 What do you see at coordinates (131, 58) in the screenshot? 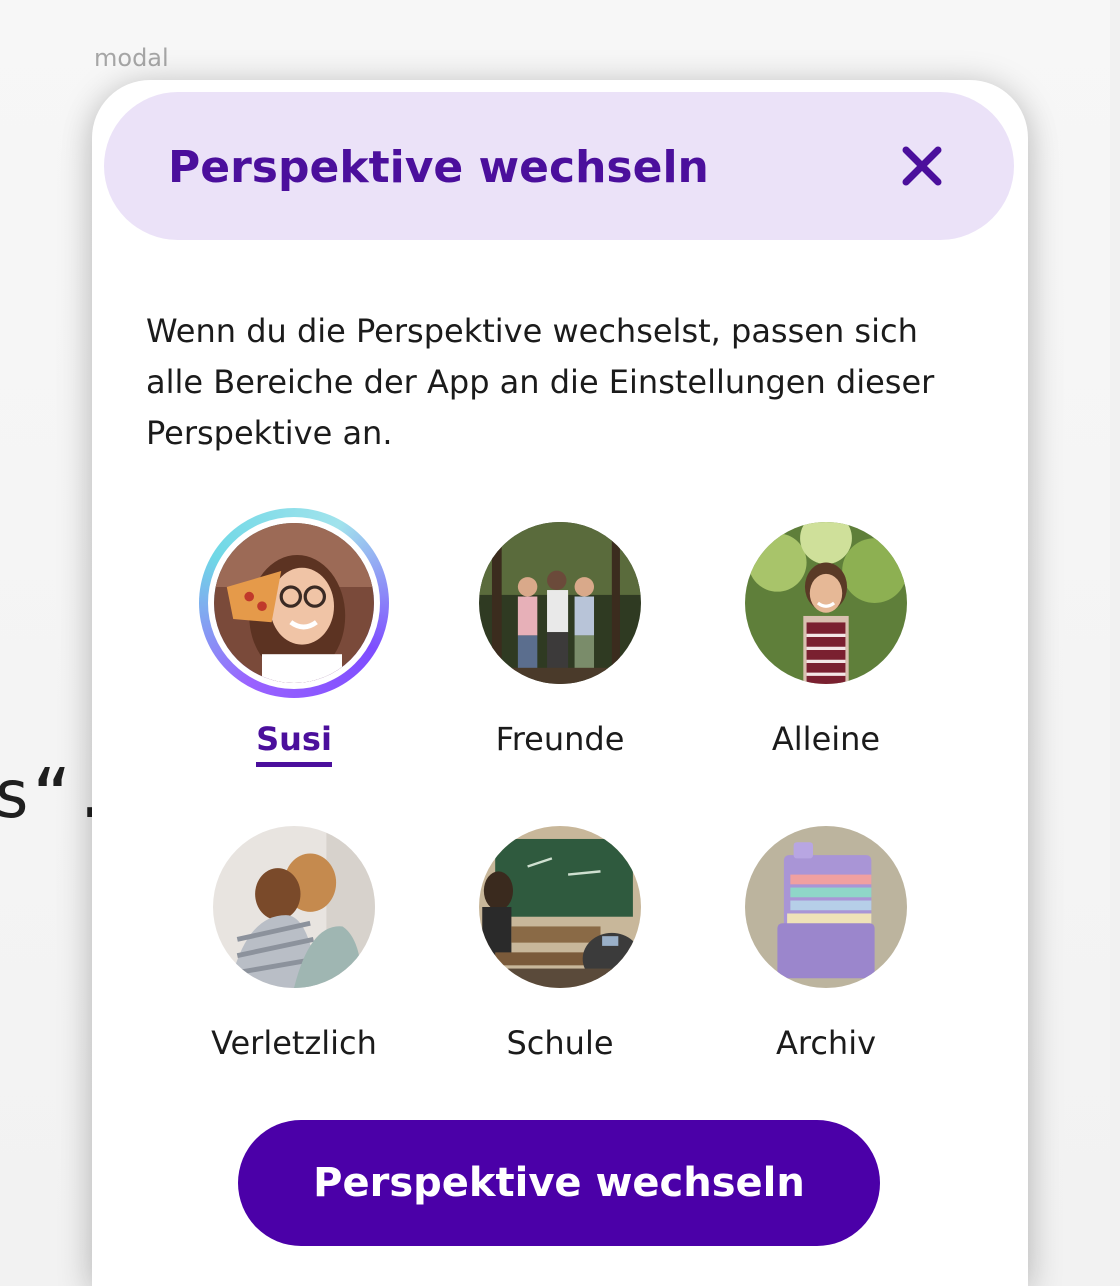
I see `frame-label: modal` at bounding box center [131, 58].